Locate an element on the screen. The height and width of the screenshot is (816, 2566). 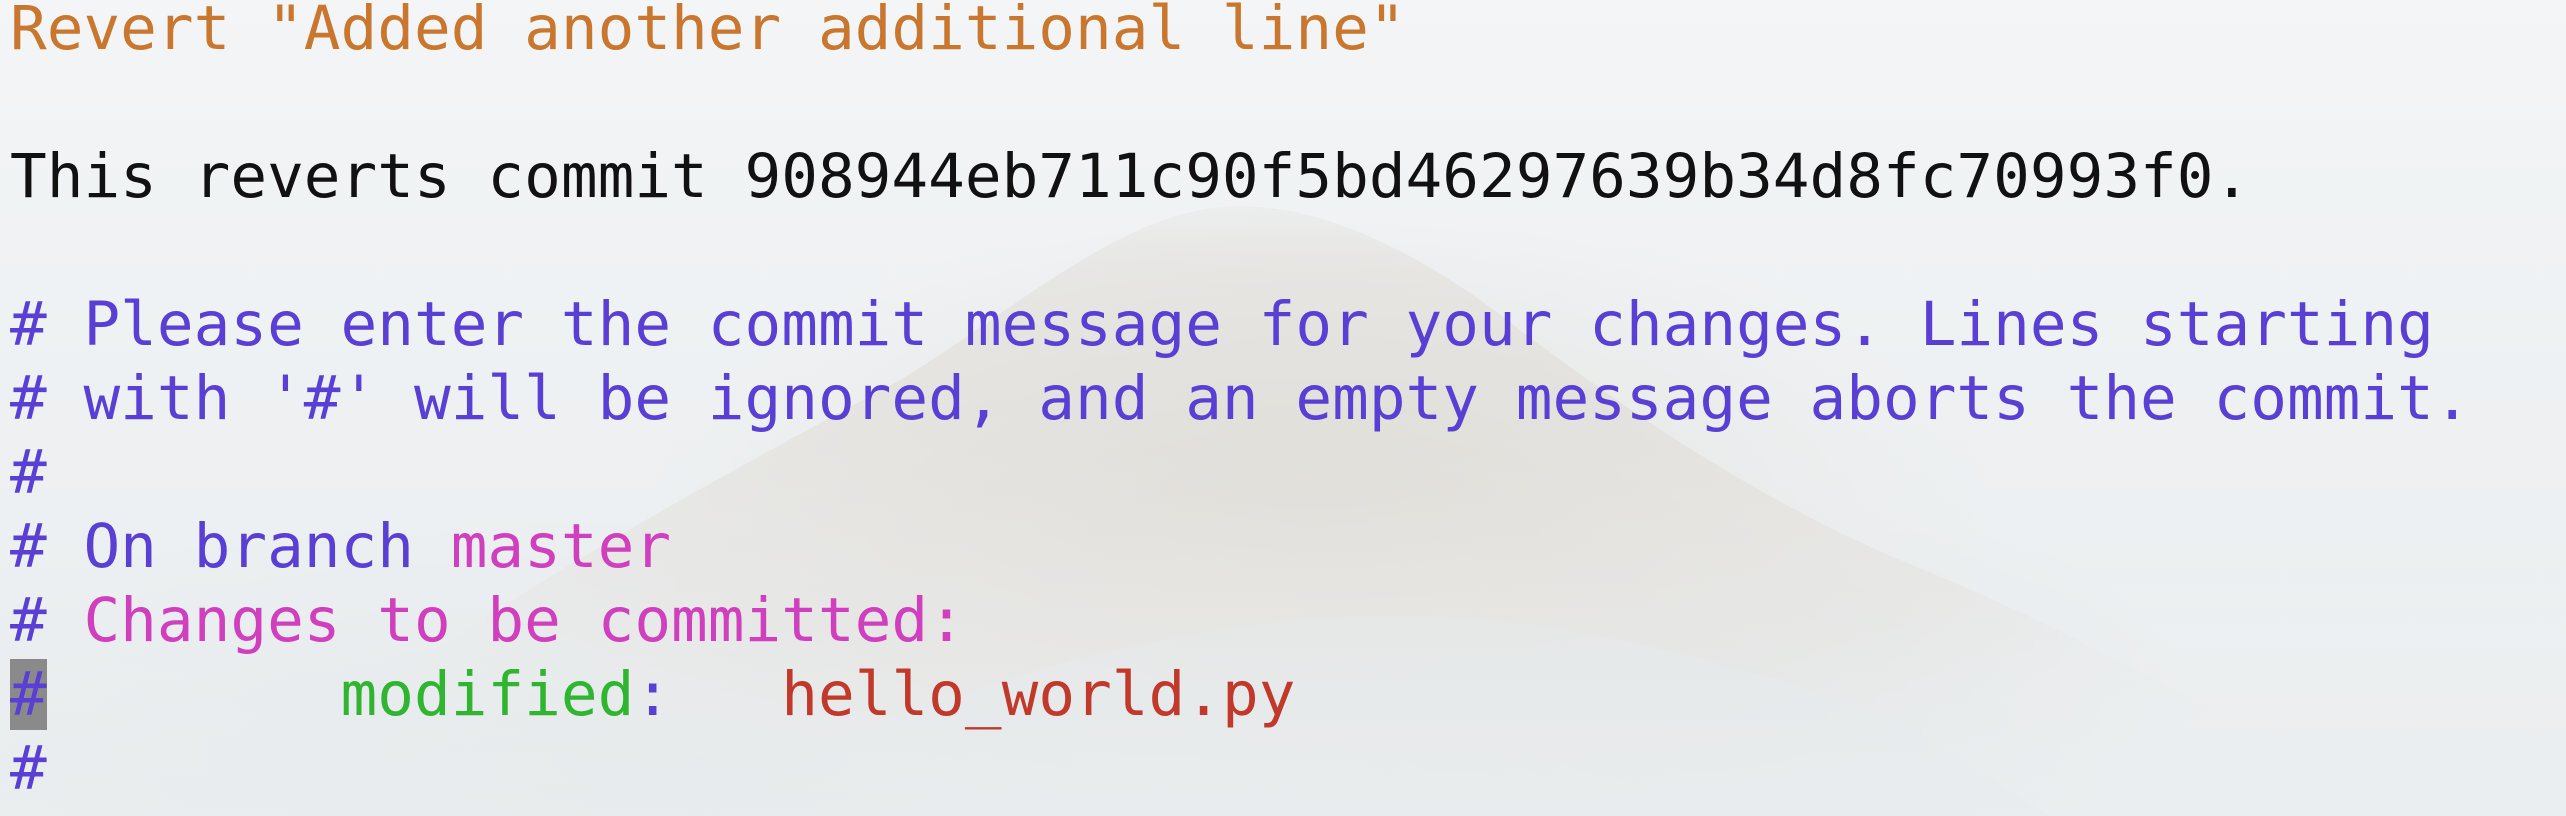
comment-line-final: # is located at coordinates (28, 769).